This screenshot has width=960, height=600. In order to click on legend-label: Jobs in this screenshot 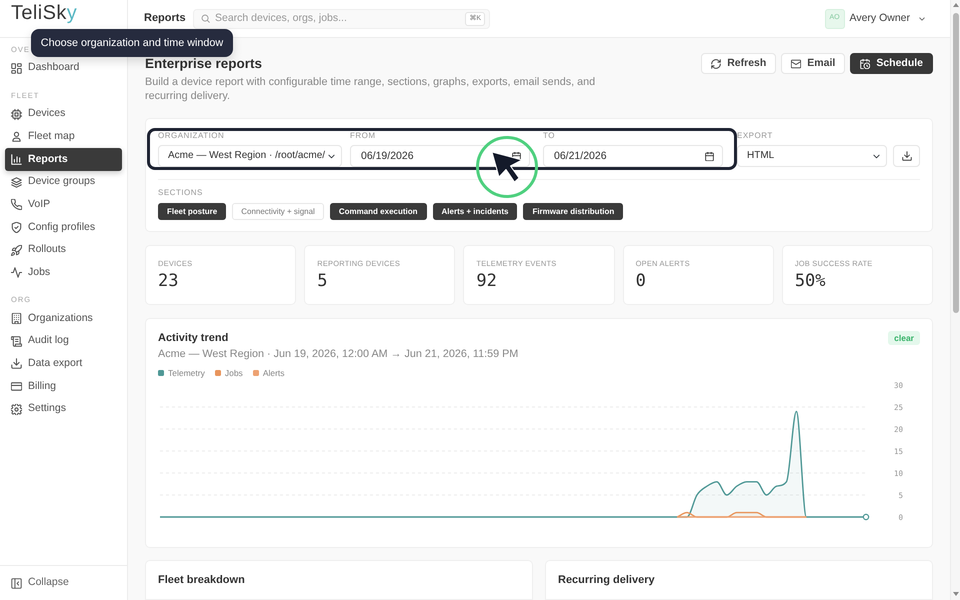, I will do `click(233, 373)`.